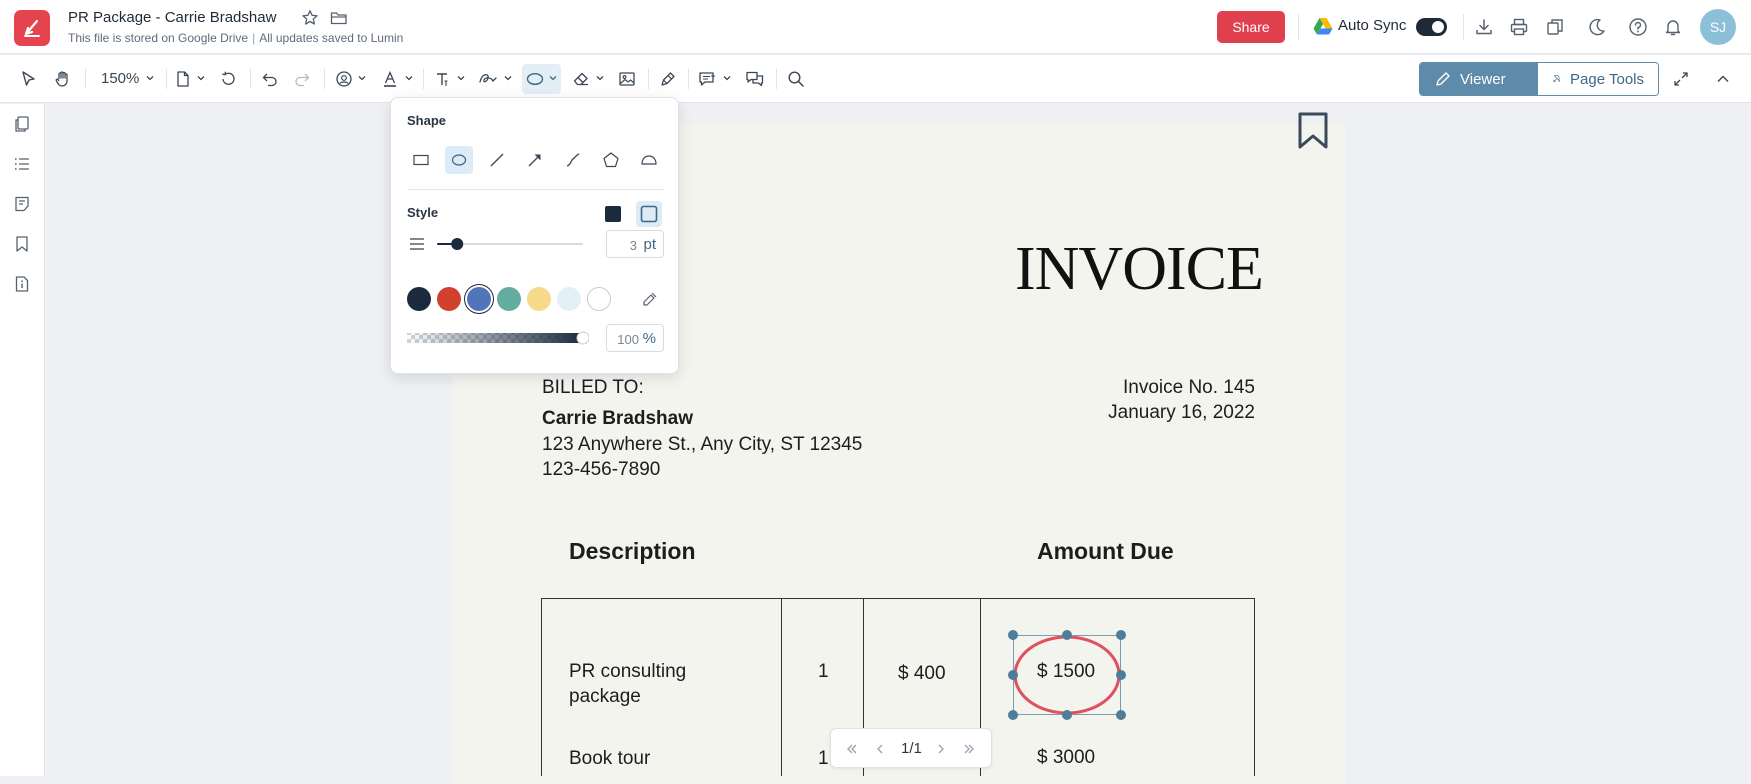 The width and height of the screenshot is (1751, 784). I want to click on pages-icon, so click(22, 124).